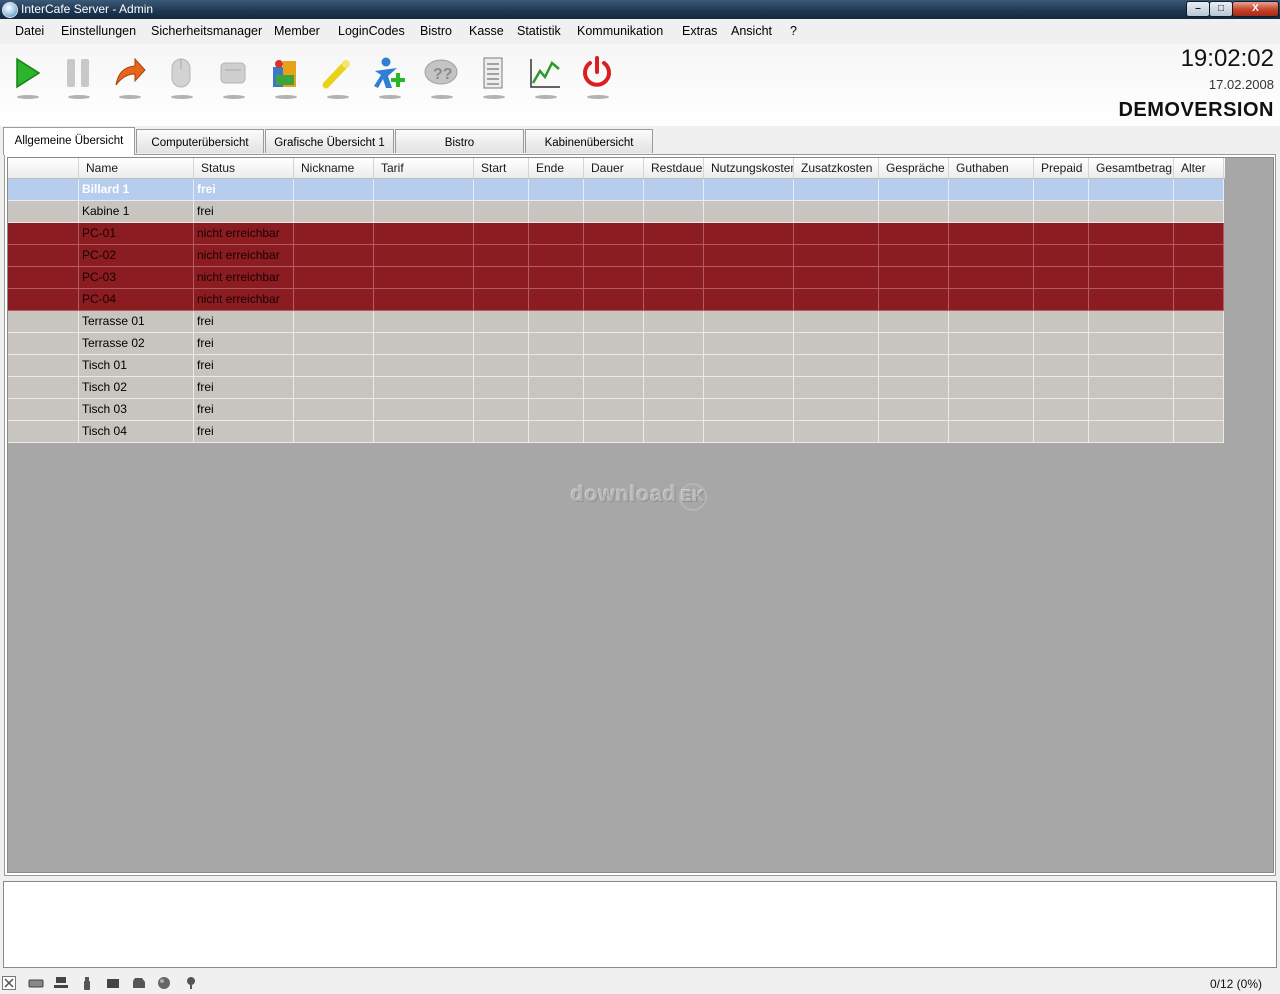 The height and width of the screenshot is (994, 1280). Describe the element at coordinates (620, 31) in the screenshot. I see `menu-kommunikation: Kommunikation` at that location.